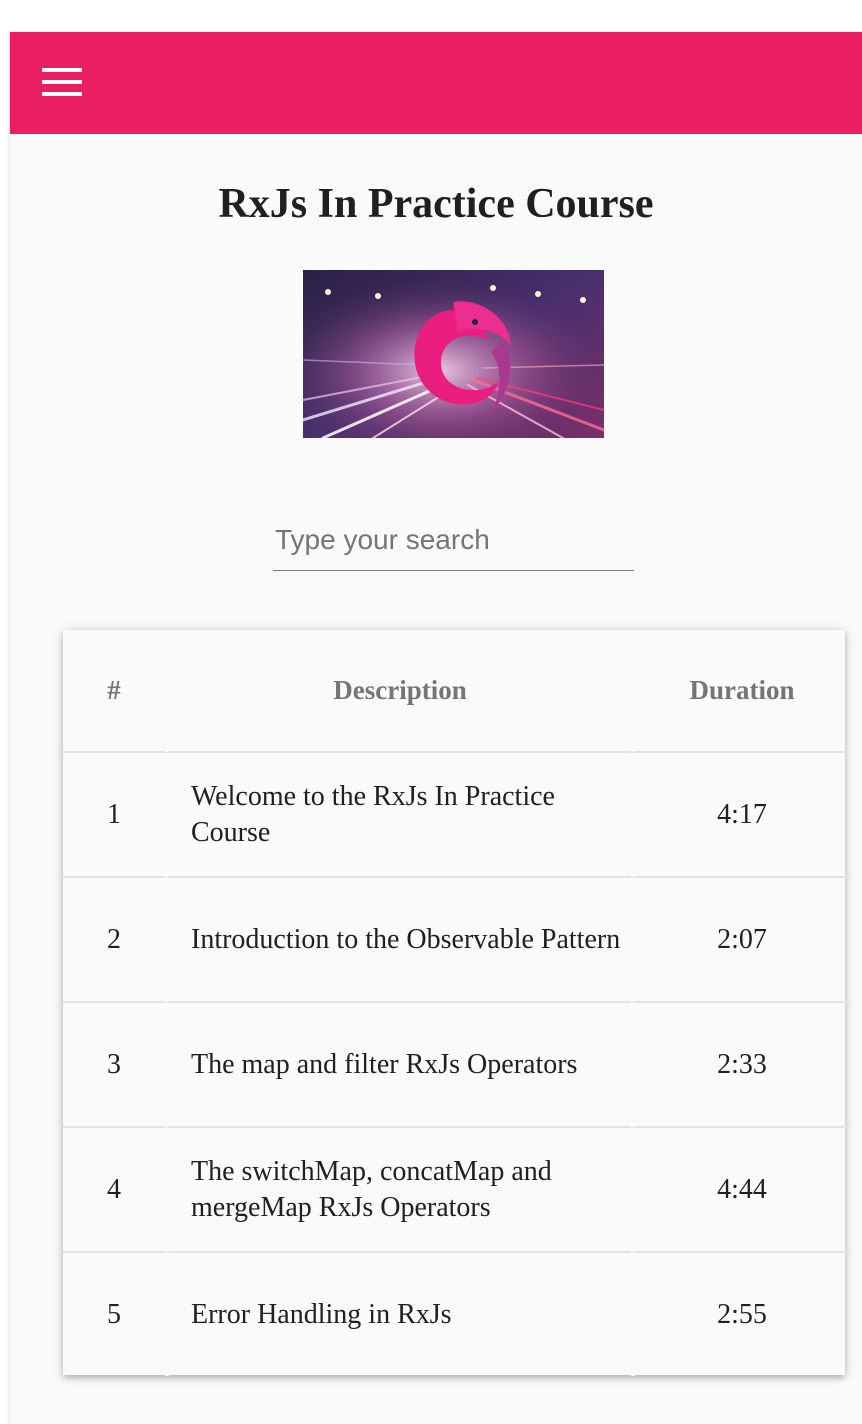 The image size is (862, 1424). What do you see at coordinates (453, 354) in the screenshot?
I see `course-image` at bounding box center [453, 354].